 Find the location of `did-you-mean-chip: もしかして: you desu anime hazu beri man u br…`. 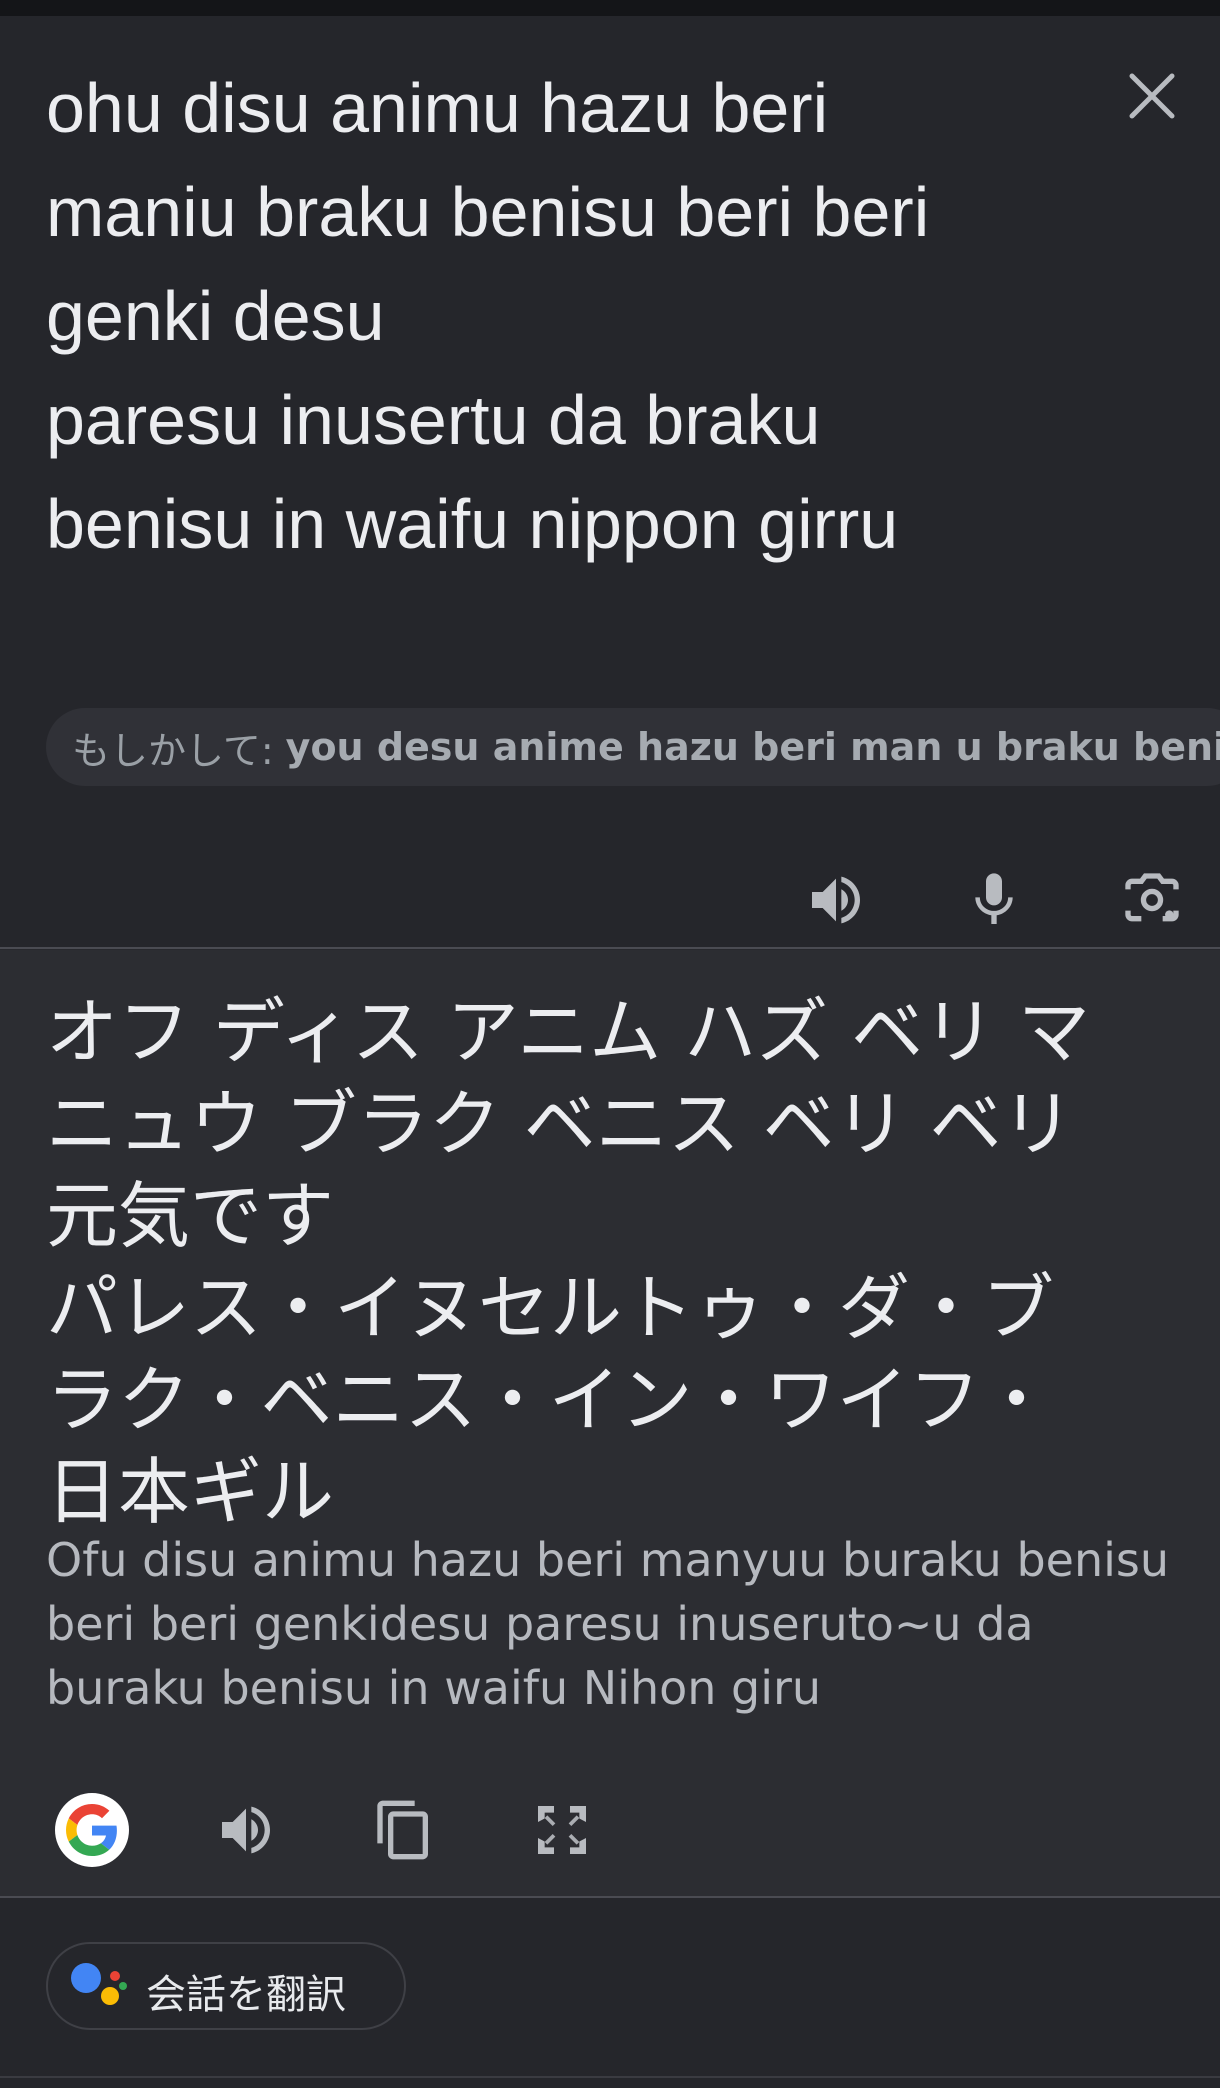

did-you-mean-chip: もしかして: you desu anime hazu beri man u br… is located at coordinates (633, 747).